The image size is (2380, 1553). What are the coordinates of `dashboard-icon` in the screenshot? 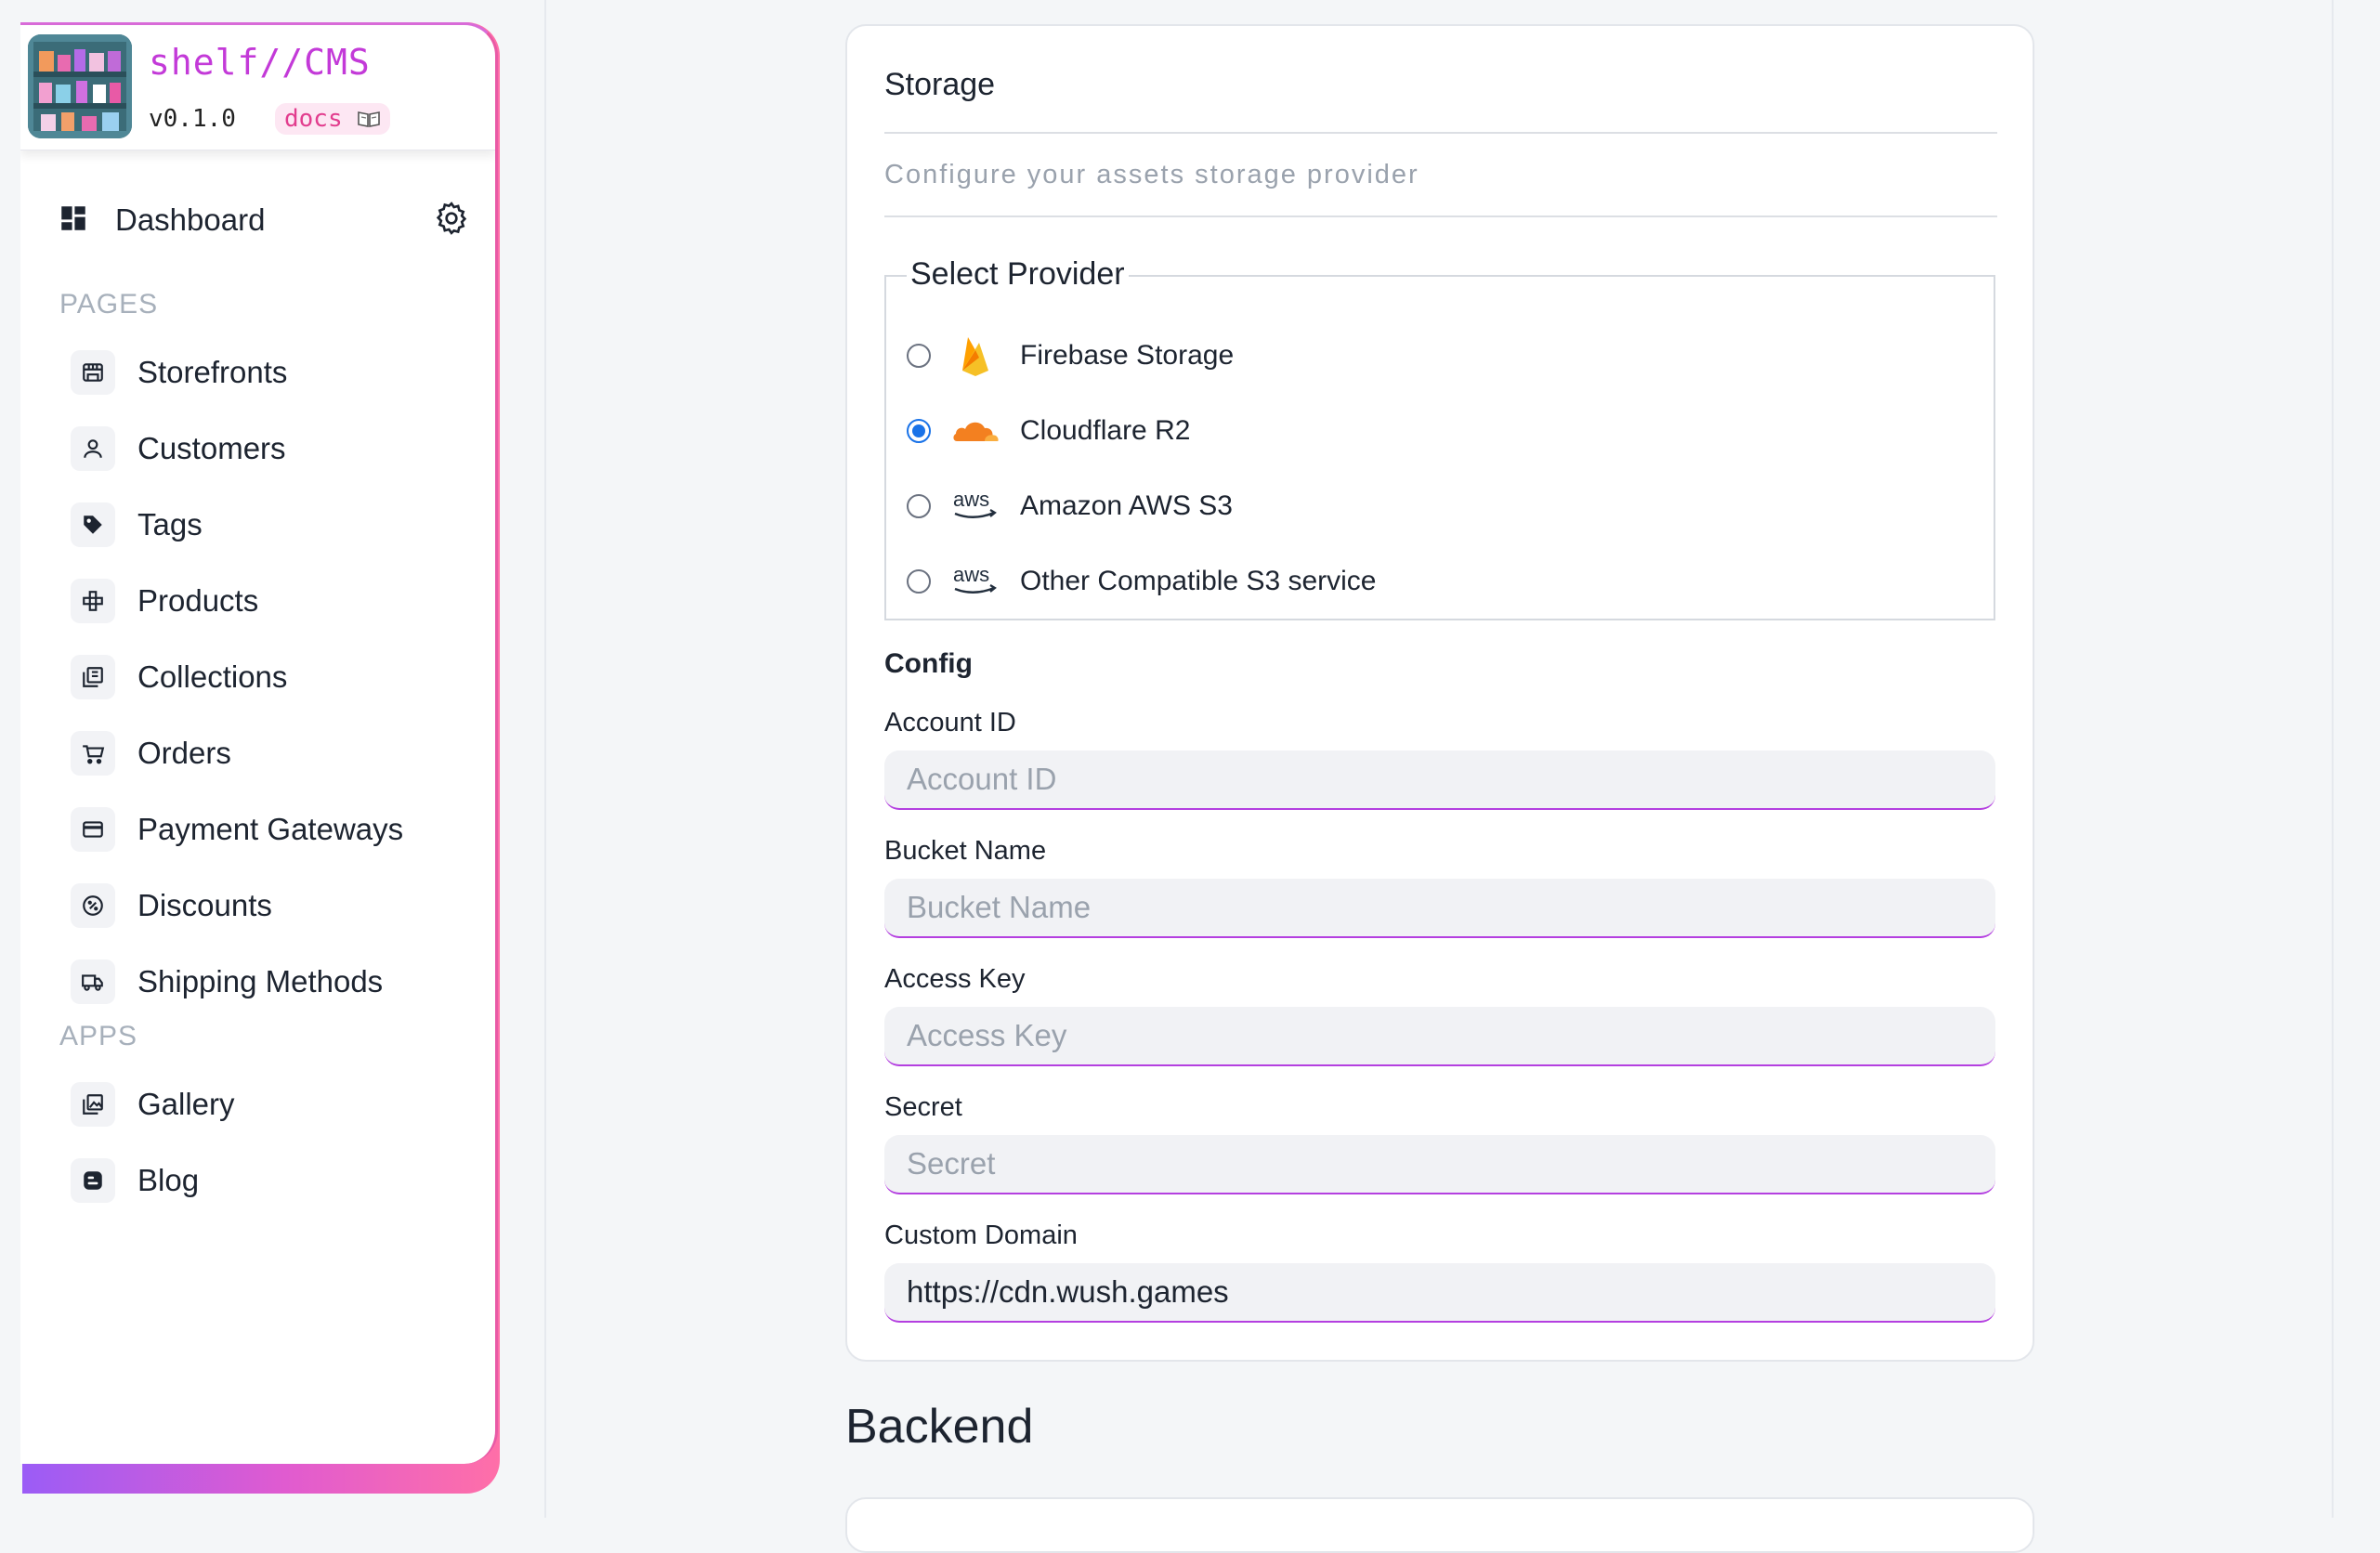 It's located at (73, 220).